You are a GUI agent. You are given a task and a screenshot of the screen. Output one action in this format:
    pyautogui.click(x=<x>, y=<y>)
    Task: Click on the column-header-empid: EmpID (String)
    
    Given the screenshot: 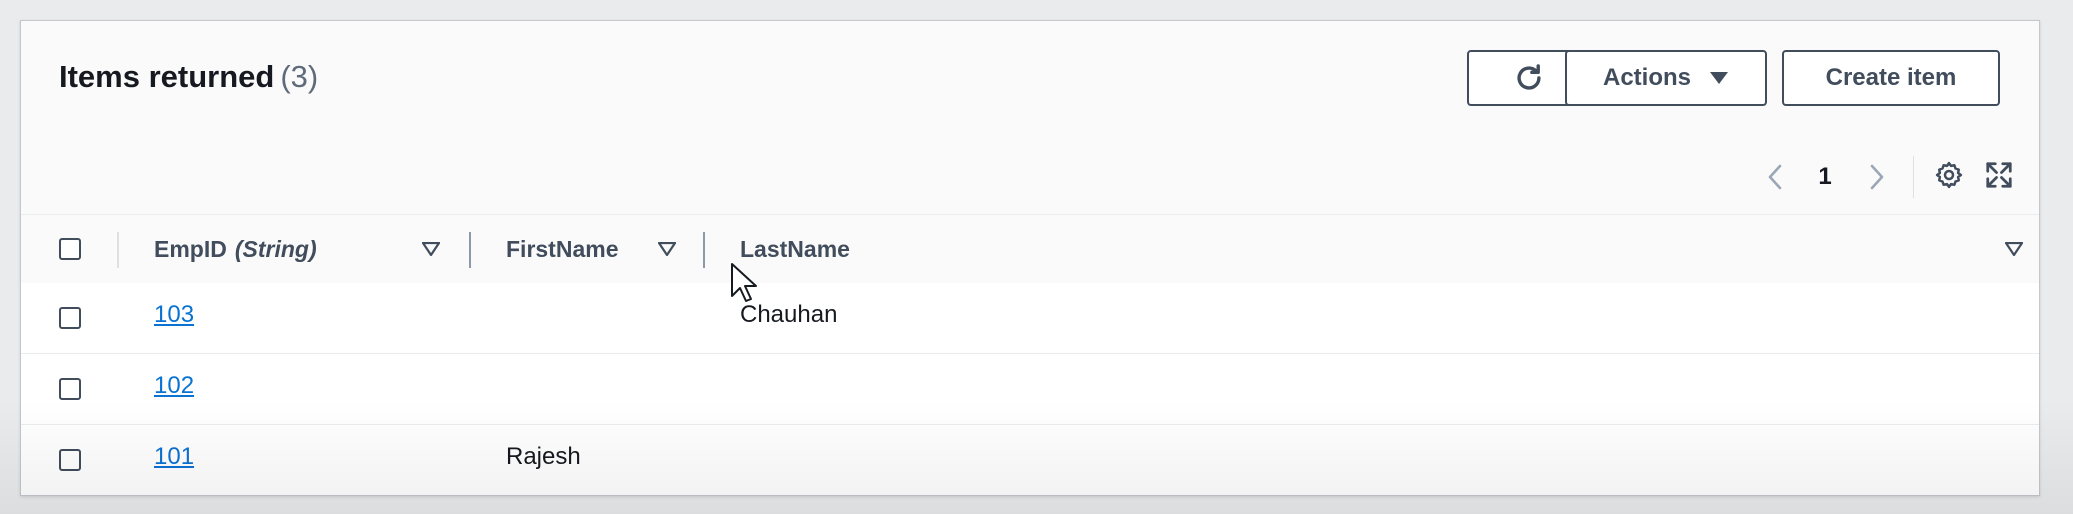 What is the action you would take?
    pyautogui.click(x=235, y=249)
    